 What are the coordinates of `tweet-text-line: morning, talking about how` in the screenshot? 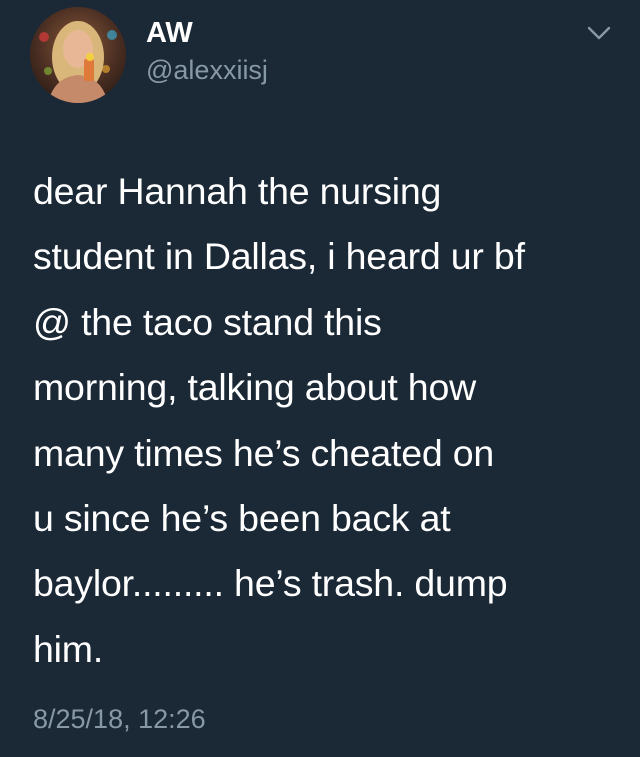 It's located at (254, 387).